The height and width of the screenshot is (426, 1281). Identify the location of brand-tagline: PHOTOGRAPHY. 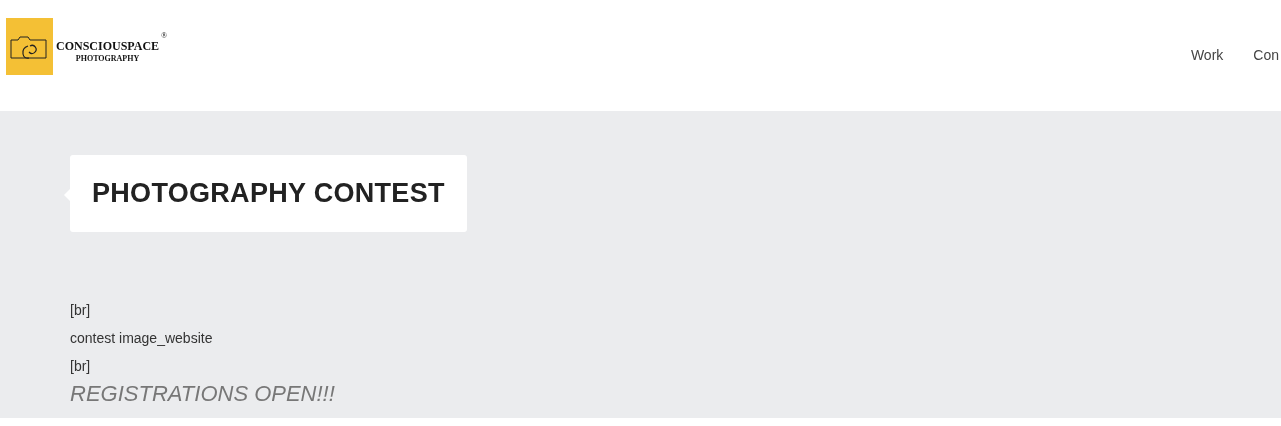
(107, 58).